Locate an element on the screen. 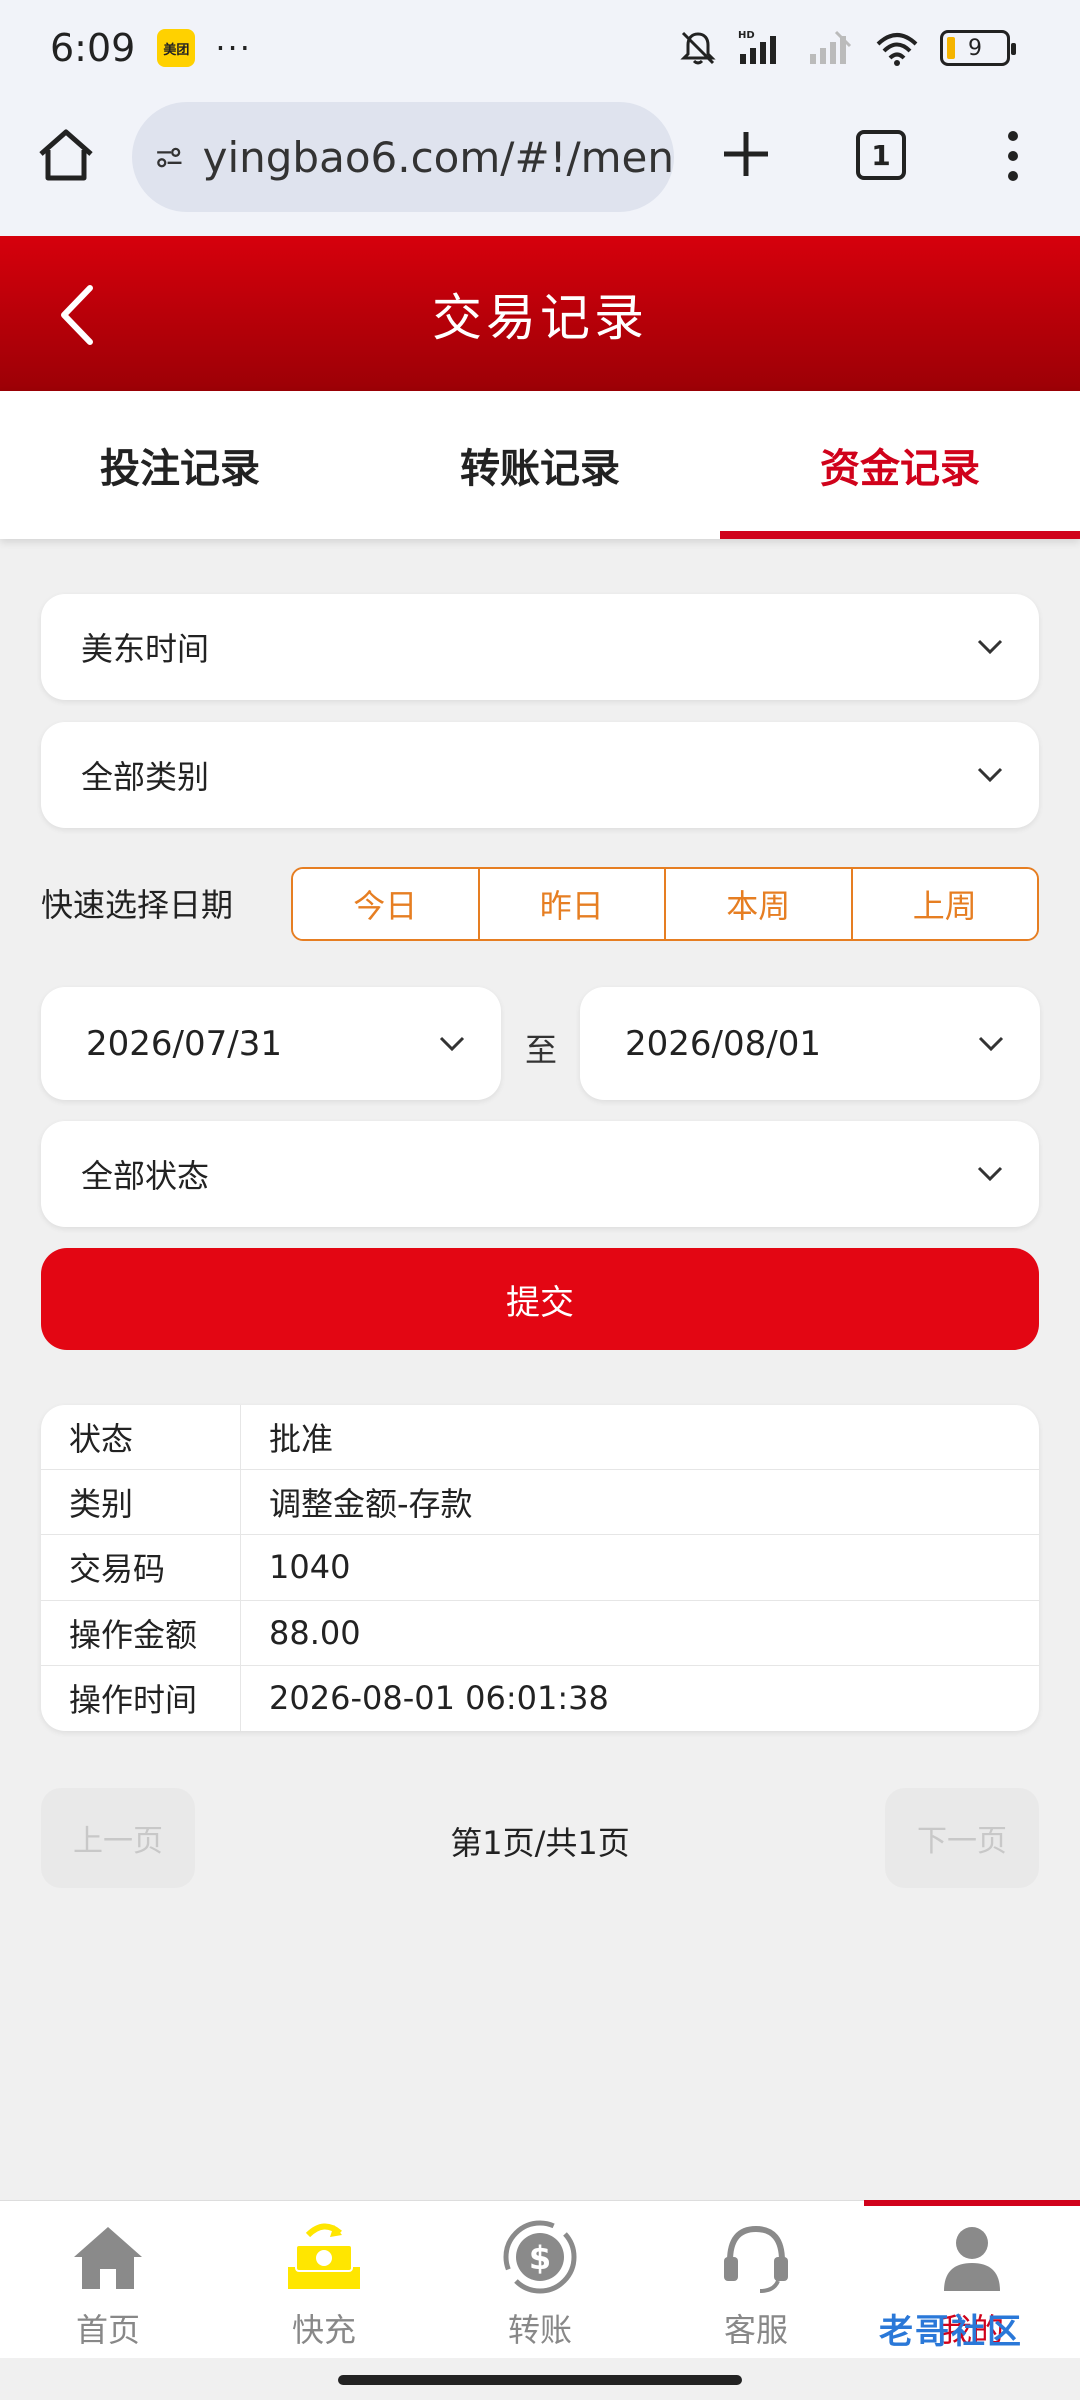  address-bar: yingbao6.com/#!/men is located at coordinates (403, 157).